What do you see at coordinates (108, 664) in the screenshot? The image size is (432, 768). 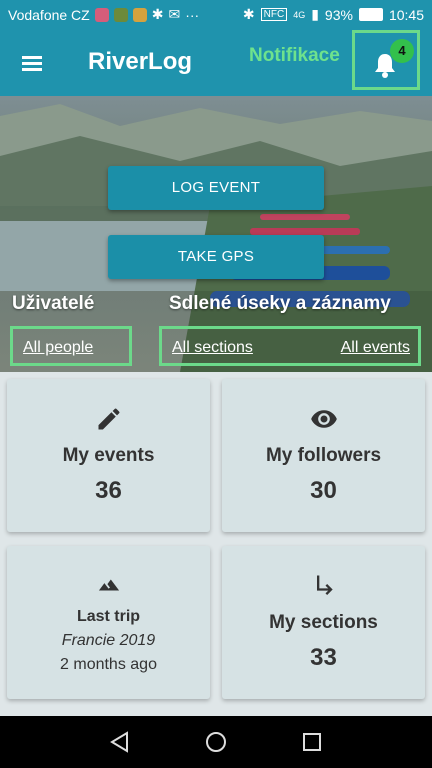 I see `trip-time: 2 months ago` at bounding box center [108, 664].